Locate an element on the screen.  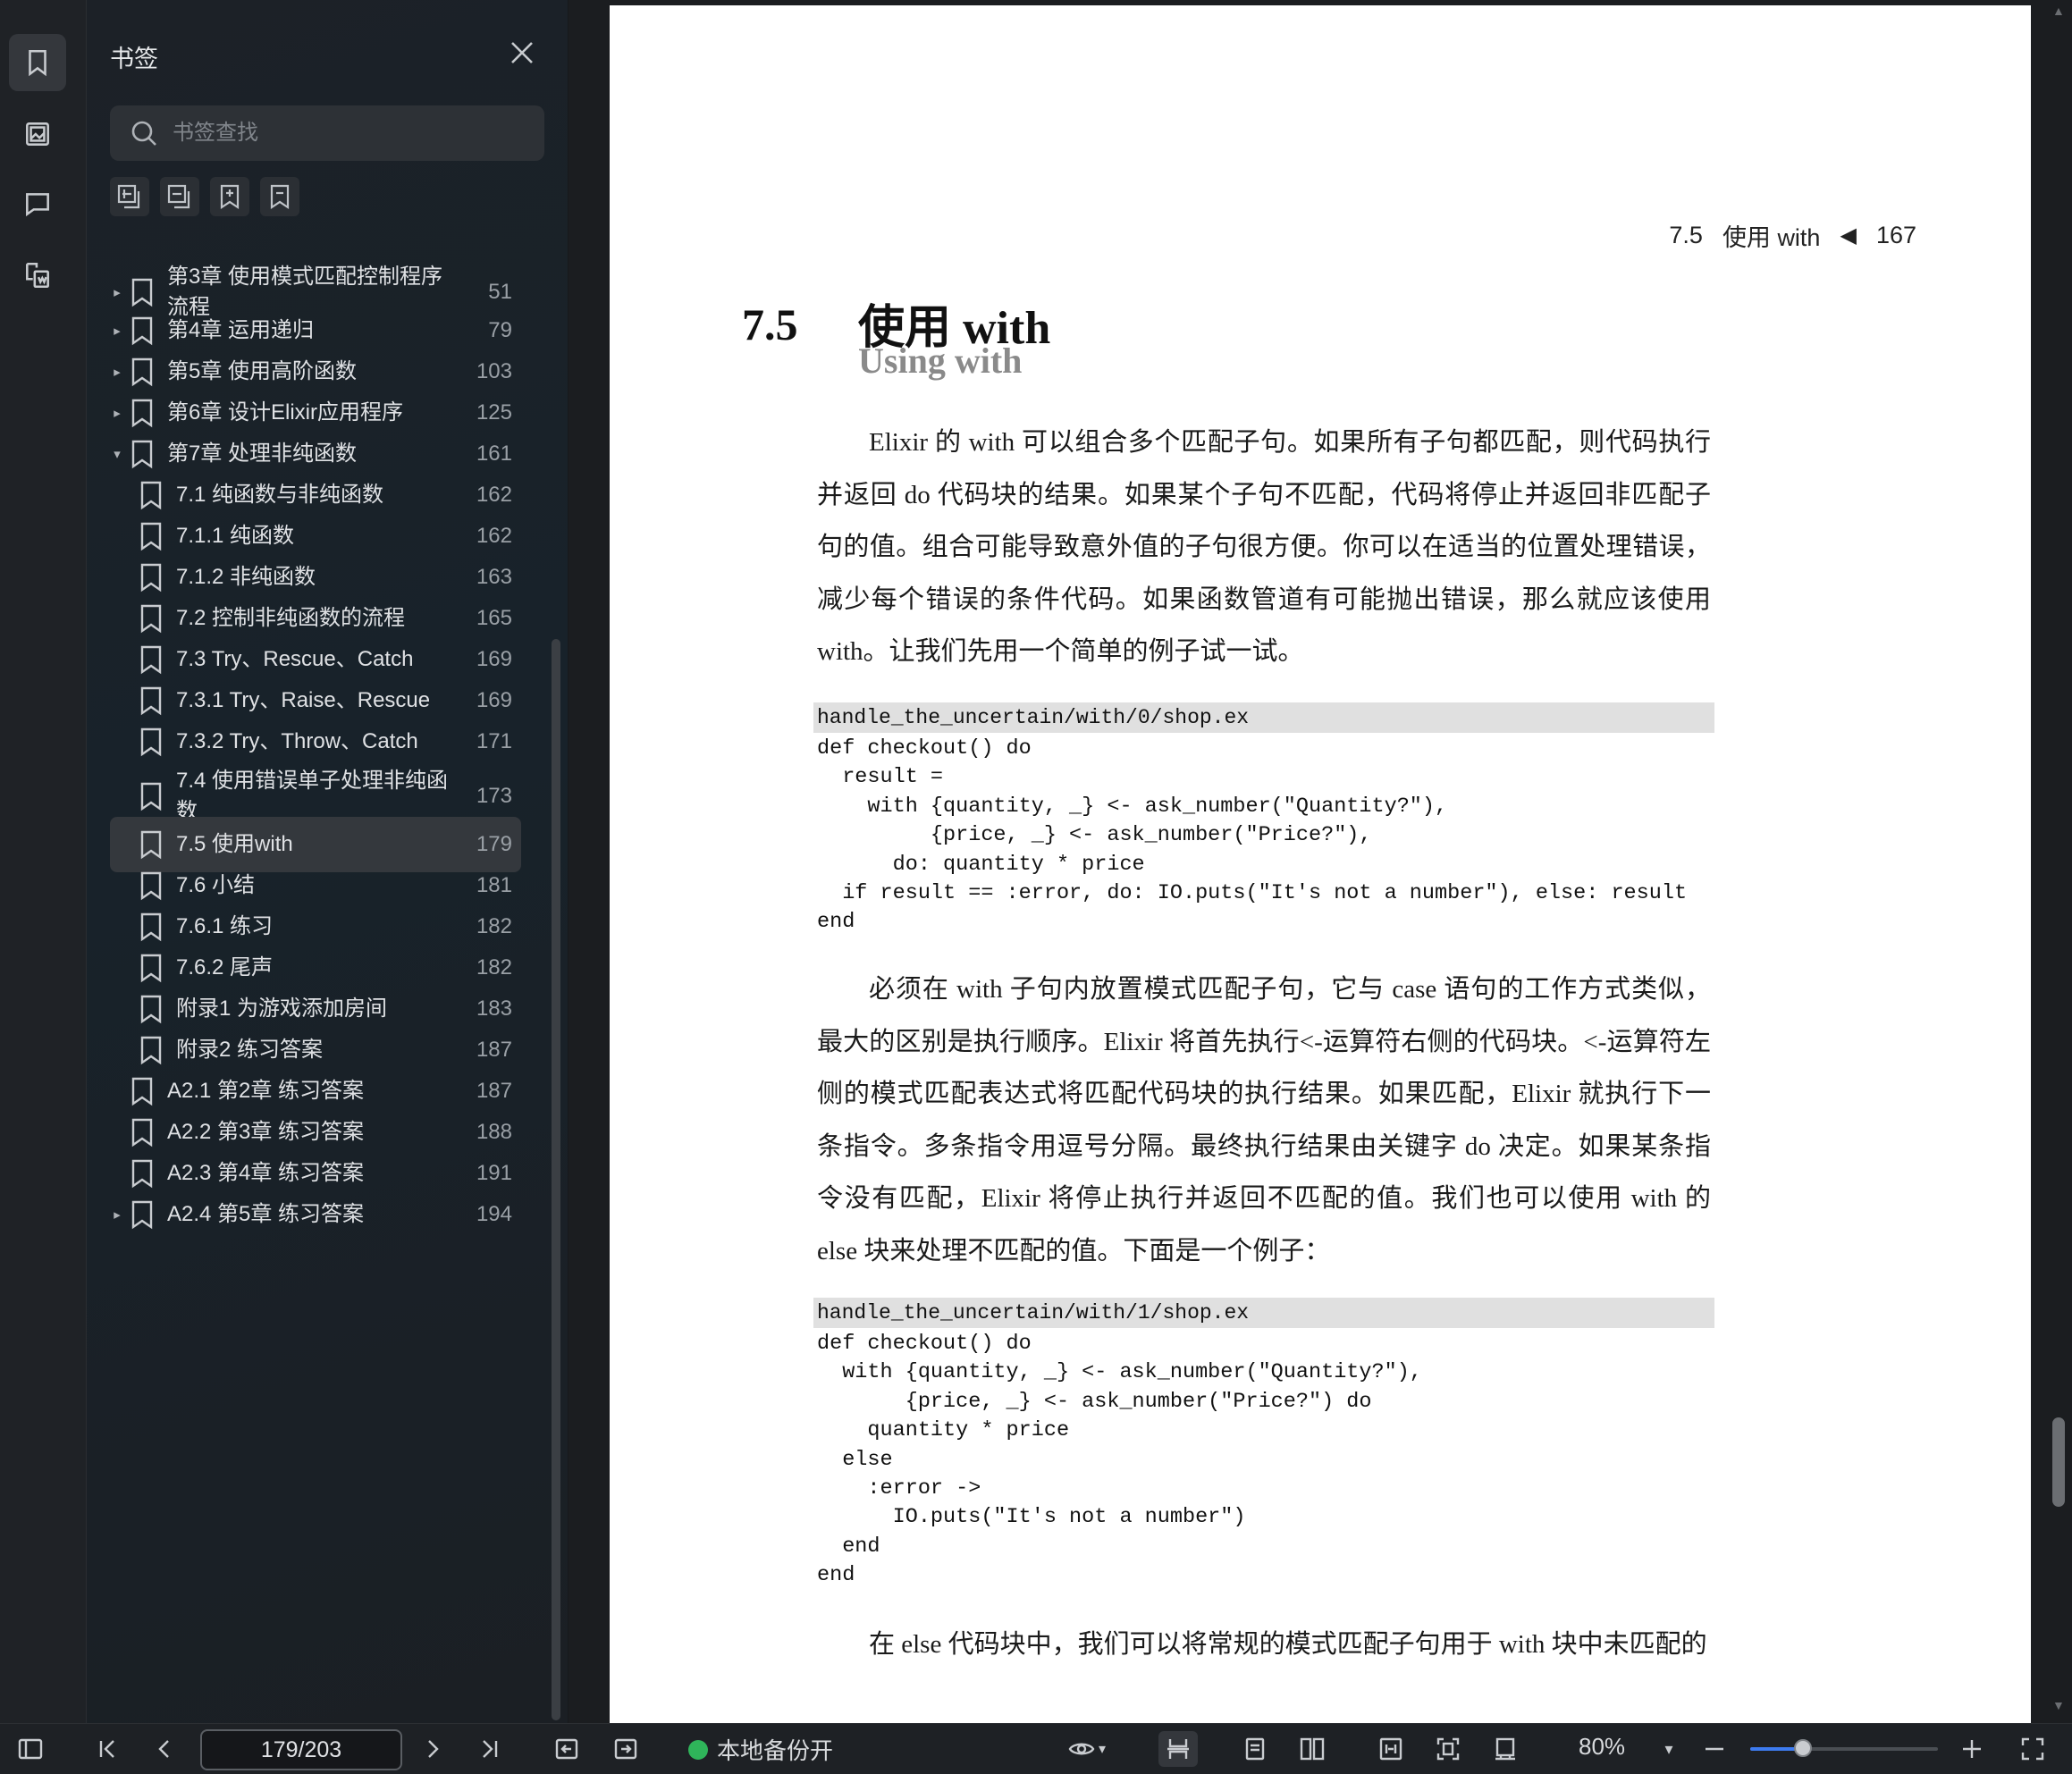
bookmark-item: 附录2 练习答案 187 is located at coordinates (315, 1050).